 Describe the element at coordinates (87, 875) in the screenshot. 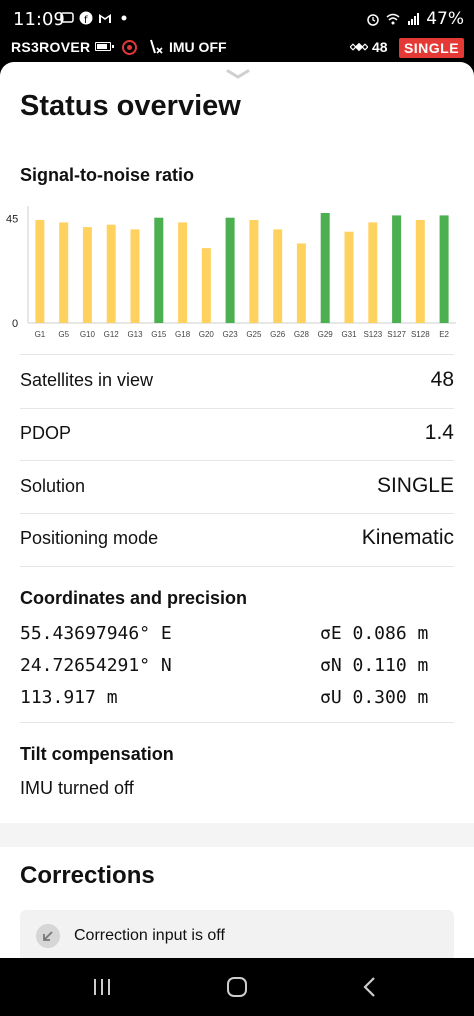

I see `corrections-title: Corrections` at that location.